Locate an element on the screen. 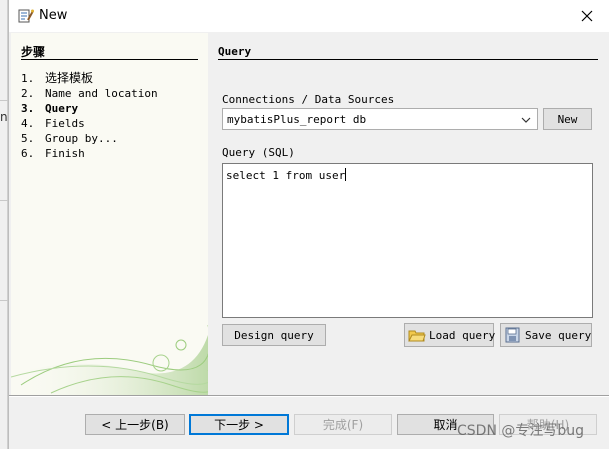 Image resolution: width=609 pixels, height=449 pixels. step-item: 1. 选择模板 is located at coordinates (57, 78).